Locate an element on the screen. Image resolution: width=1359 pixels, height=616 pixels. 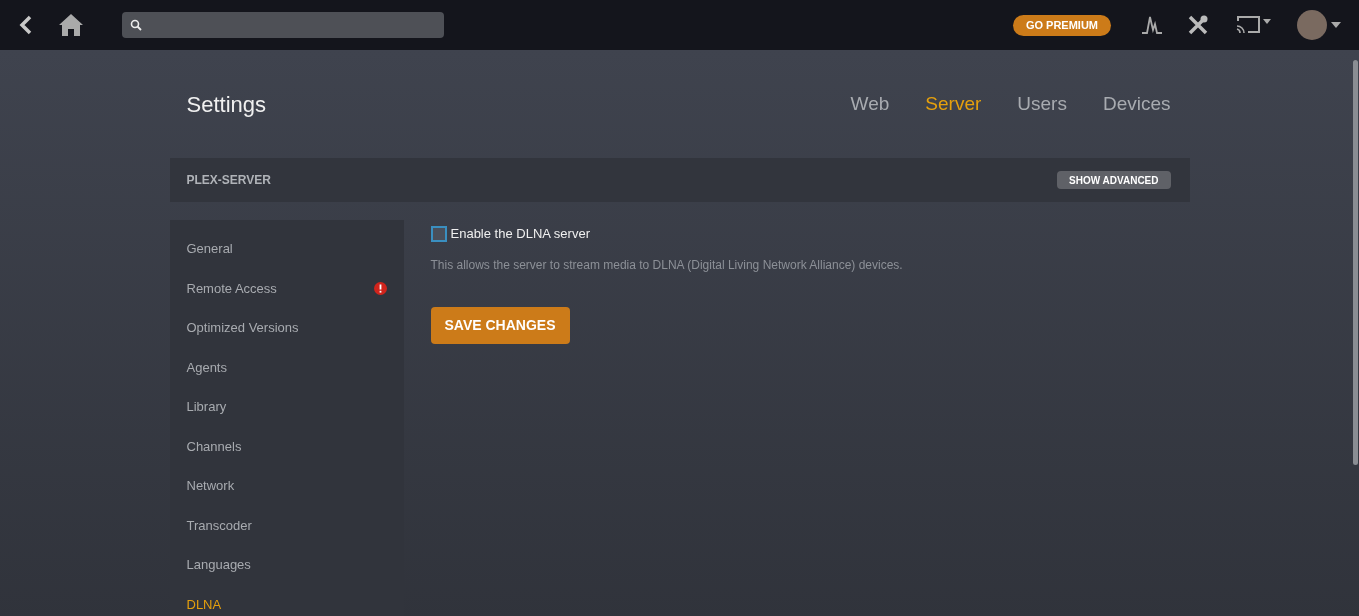
sidebar-item: Network is located at coordinates (286, 486).